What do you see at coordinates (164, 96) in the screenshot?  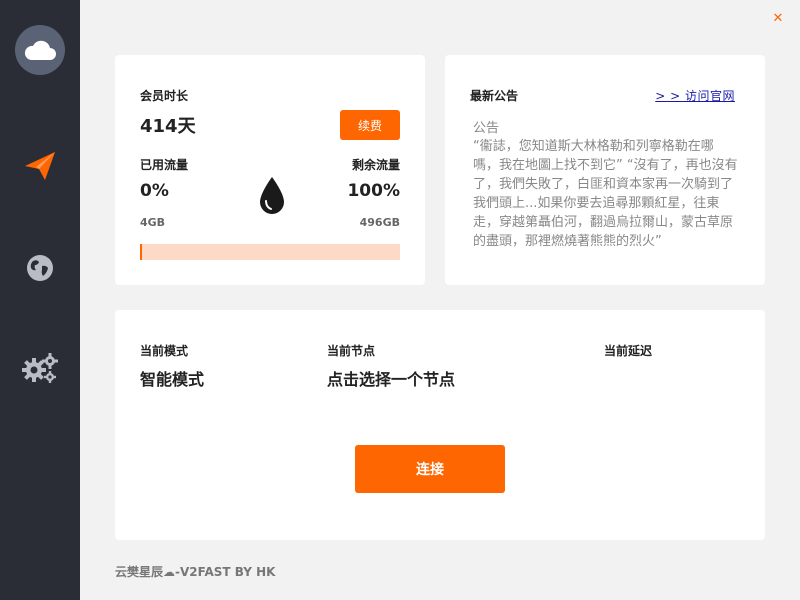 I see `duration-label: 会员时长` at bounding box center [164, 96].